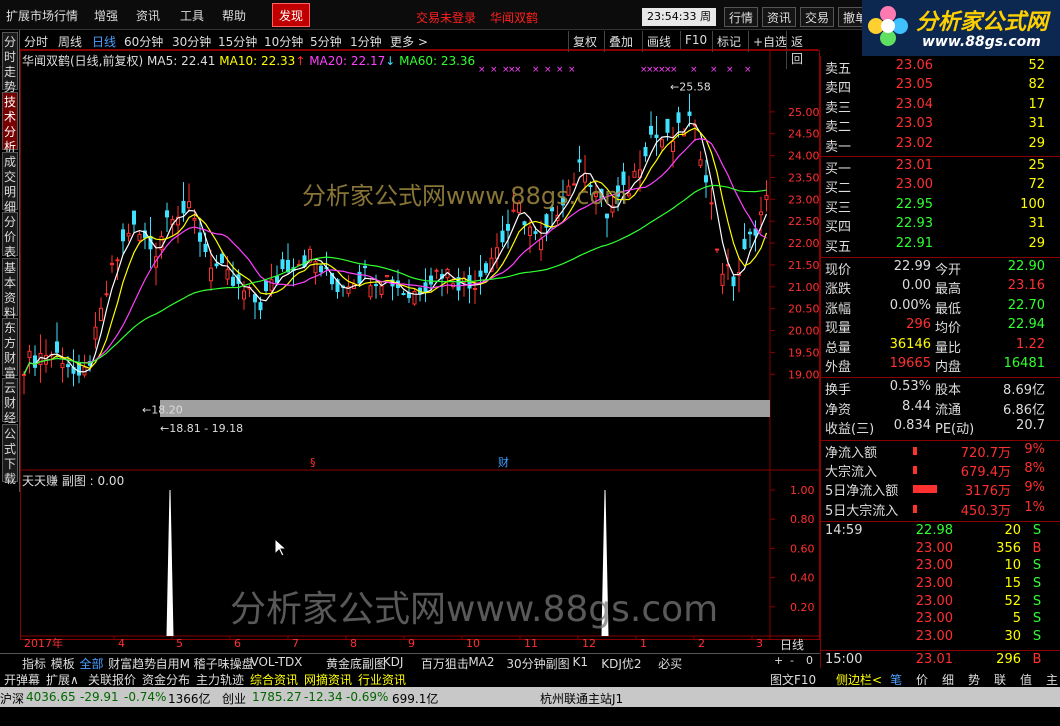 The width and height of the screenshot is (1060, 726). I want to click on tab-eastmoney: 东方财富, so click(10, 349).